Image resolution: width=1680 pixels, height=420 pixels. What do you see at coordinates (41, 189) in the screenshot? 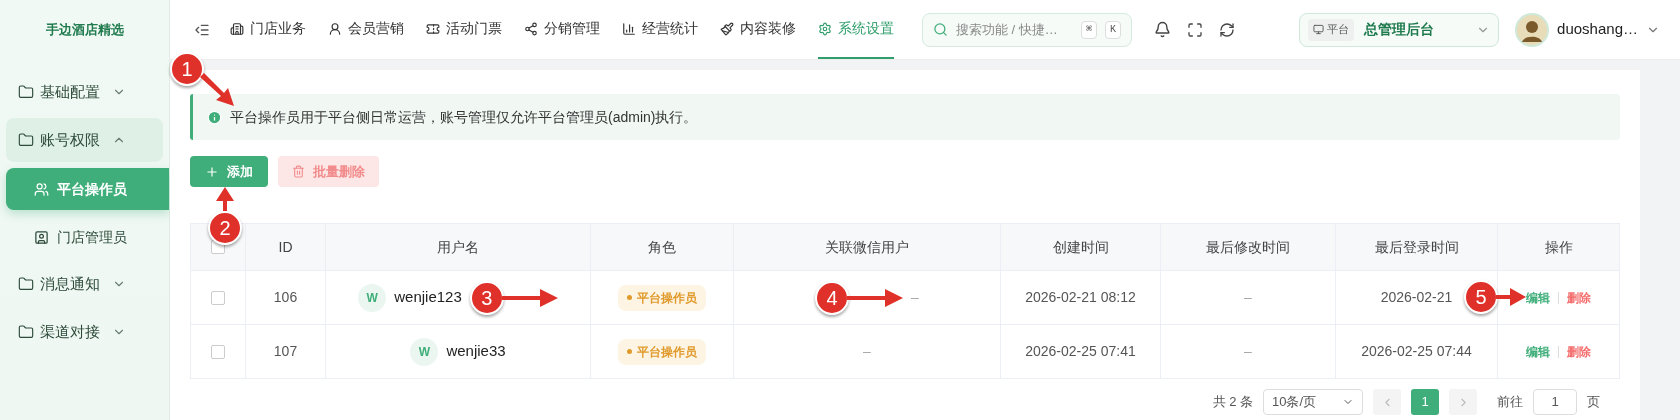
I see `users-icon` at bounding box center [41, 189].